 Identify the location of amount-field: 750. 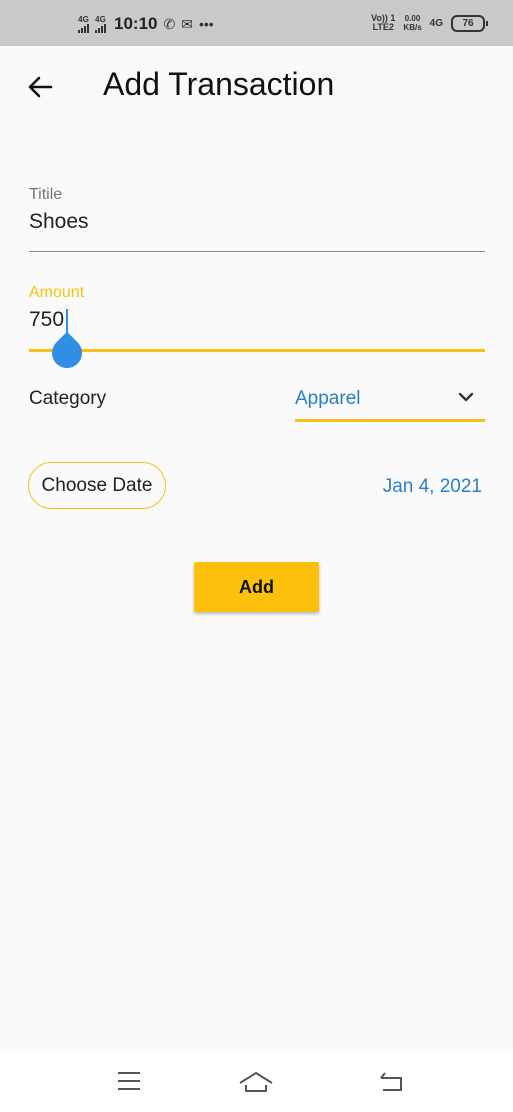
(46, 320).